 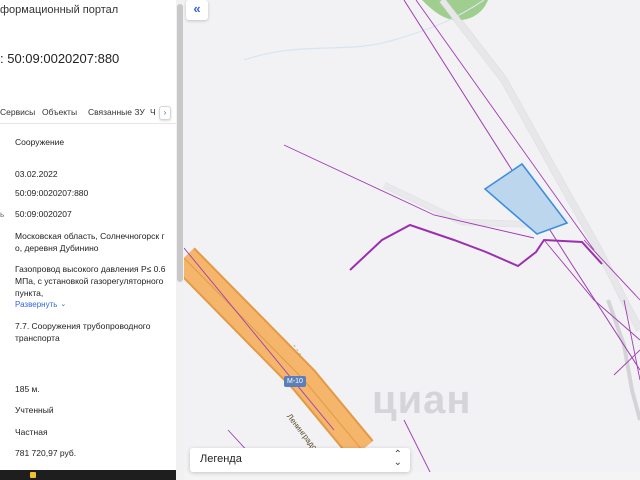 I want to click on highway-fill, so click(x=278, y=353).